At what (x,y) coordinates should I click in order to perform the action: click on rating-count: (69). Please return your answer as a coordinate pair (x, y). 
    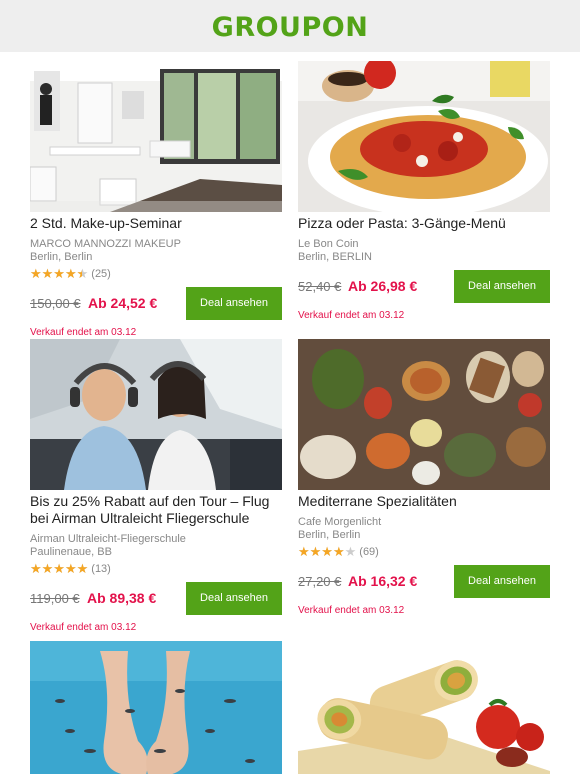
    Looking at the image, I should click on (369, 552).